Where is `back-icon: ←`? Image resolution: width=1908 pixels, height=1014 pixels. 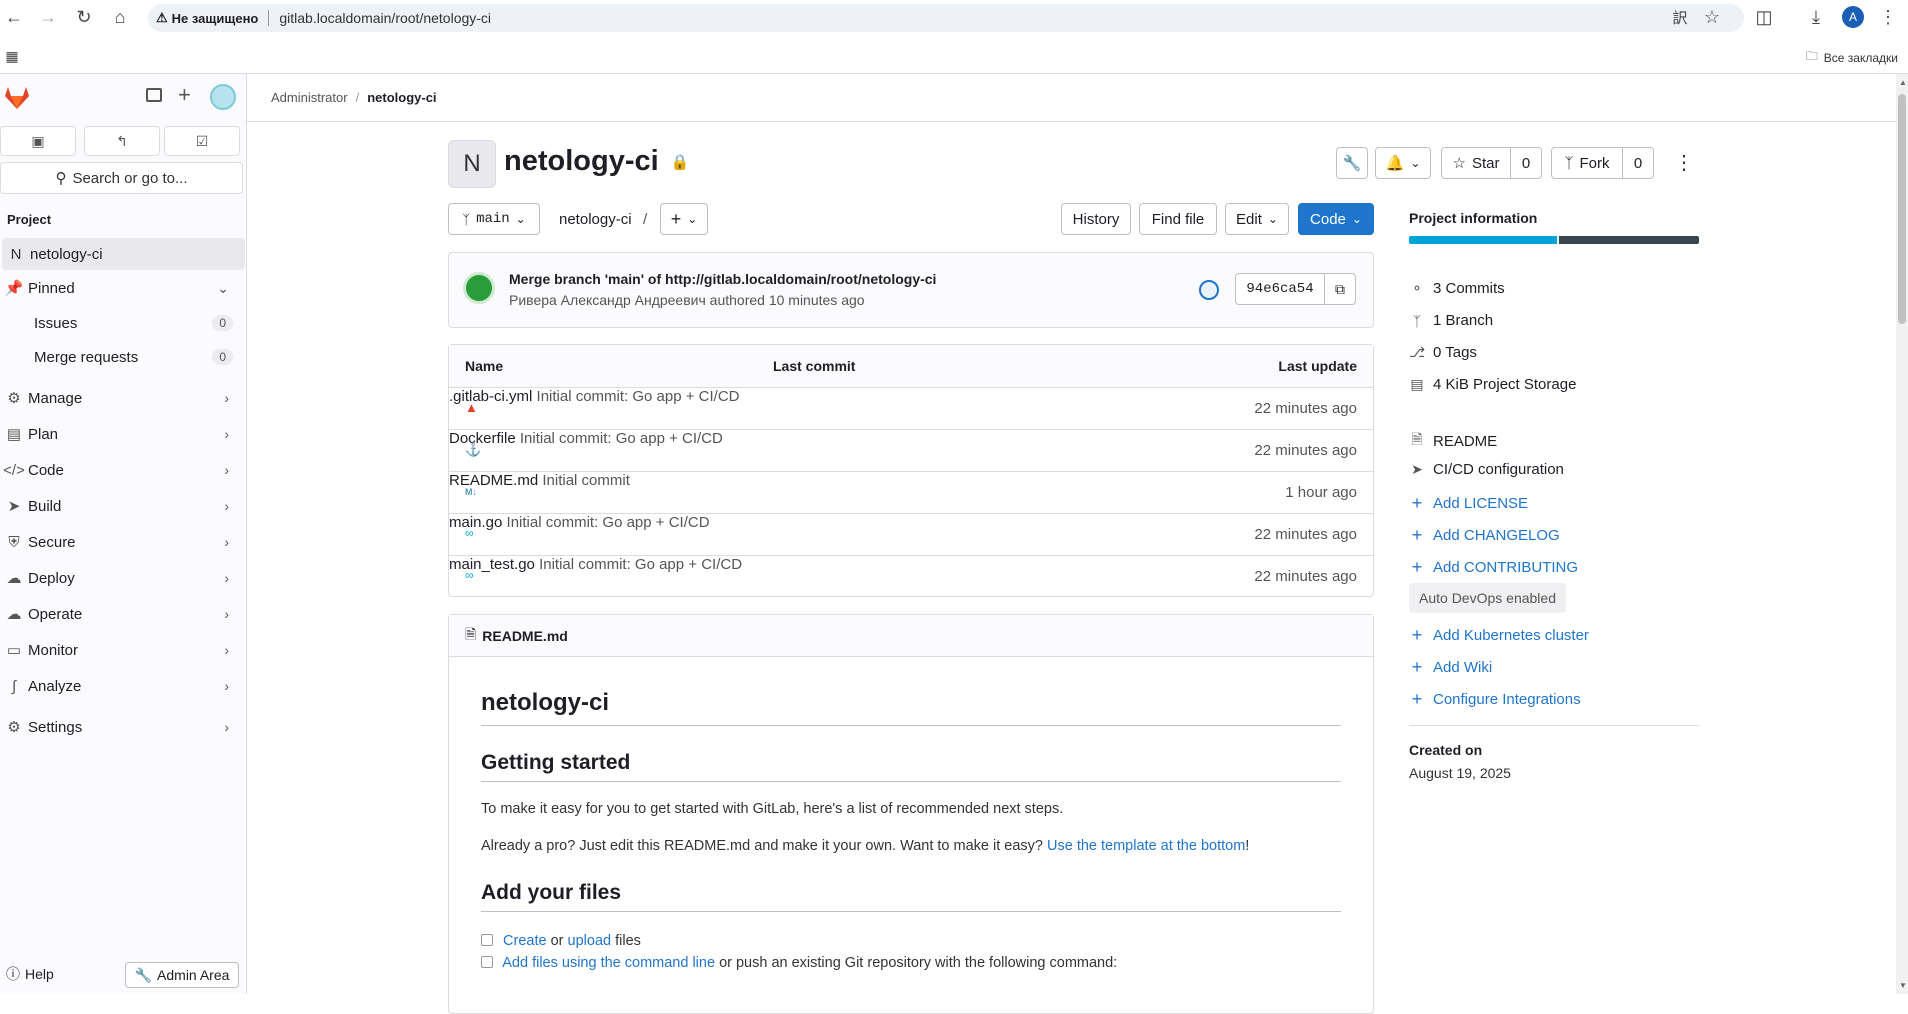 back-icon: ← is located at coordinates (14, 17).